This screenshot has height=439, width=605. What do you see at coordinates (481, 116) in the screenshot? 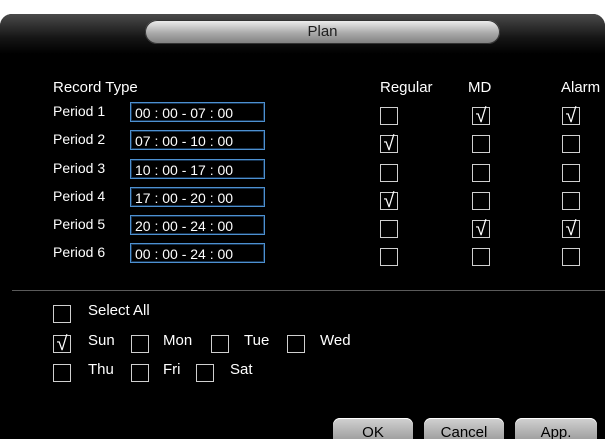
I see `period-1-md-checkbox: √` at bounding box center [481, 116].